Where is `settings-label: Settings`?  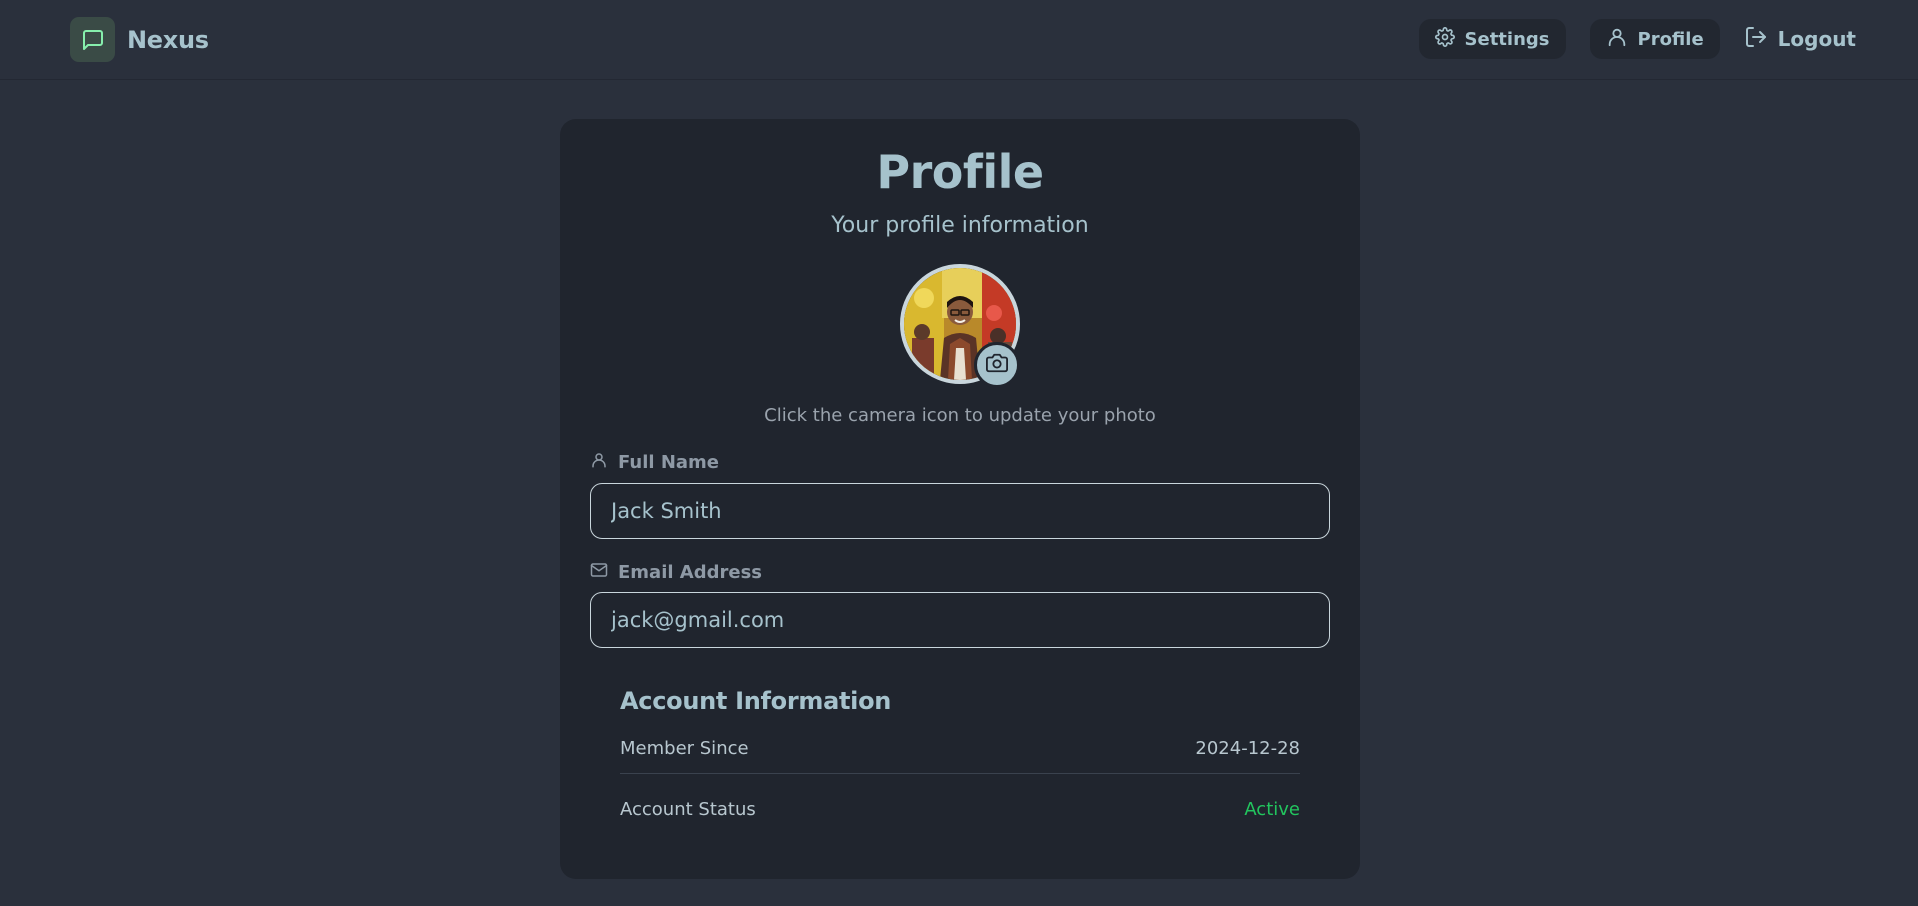
settings-label: Settings is located at coordinates (1507, 39).